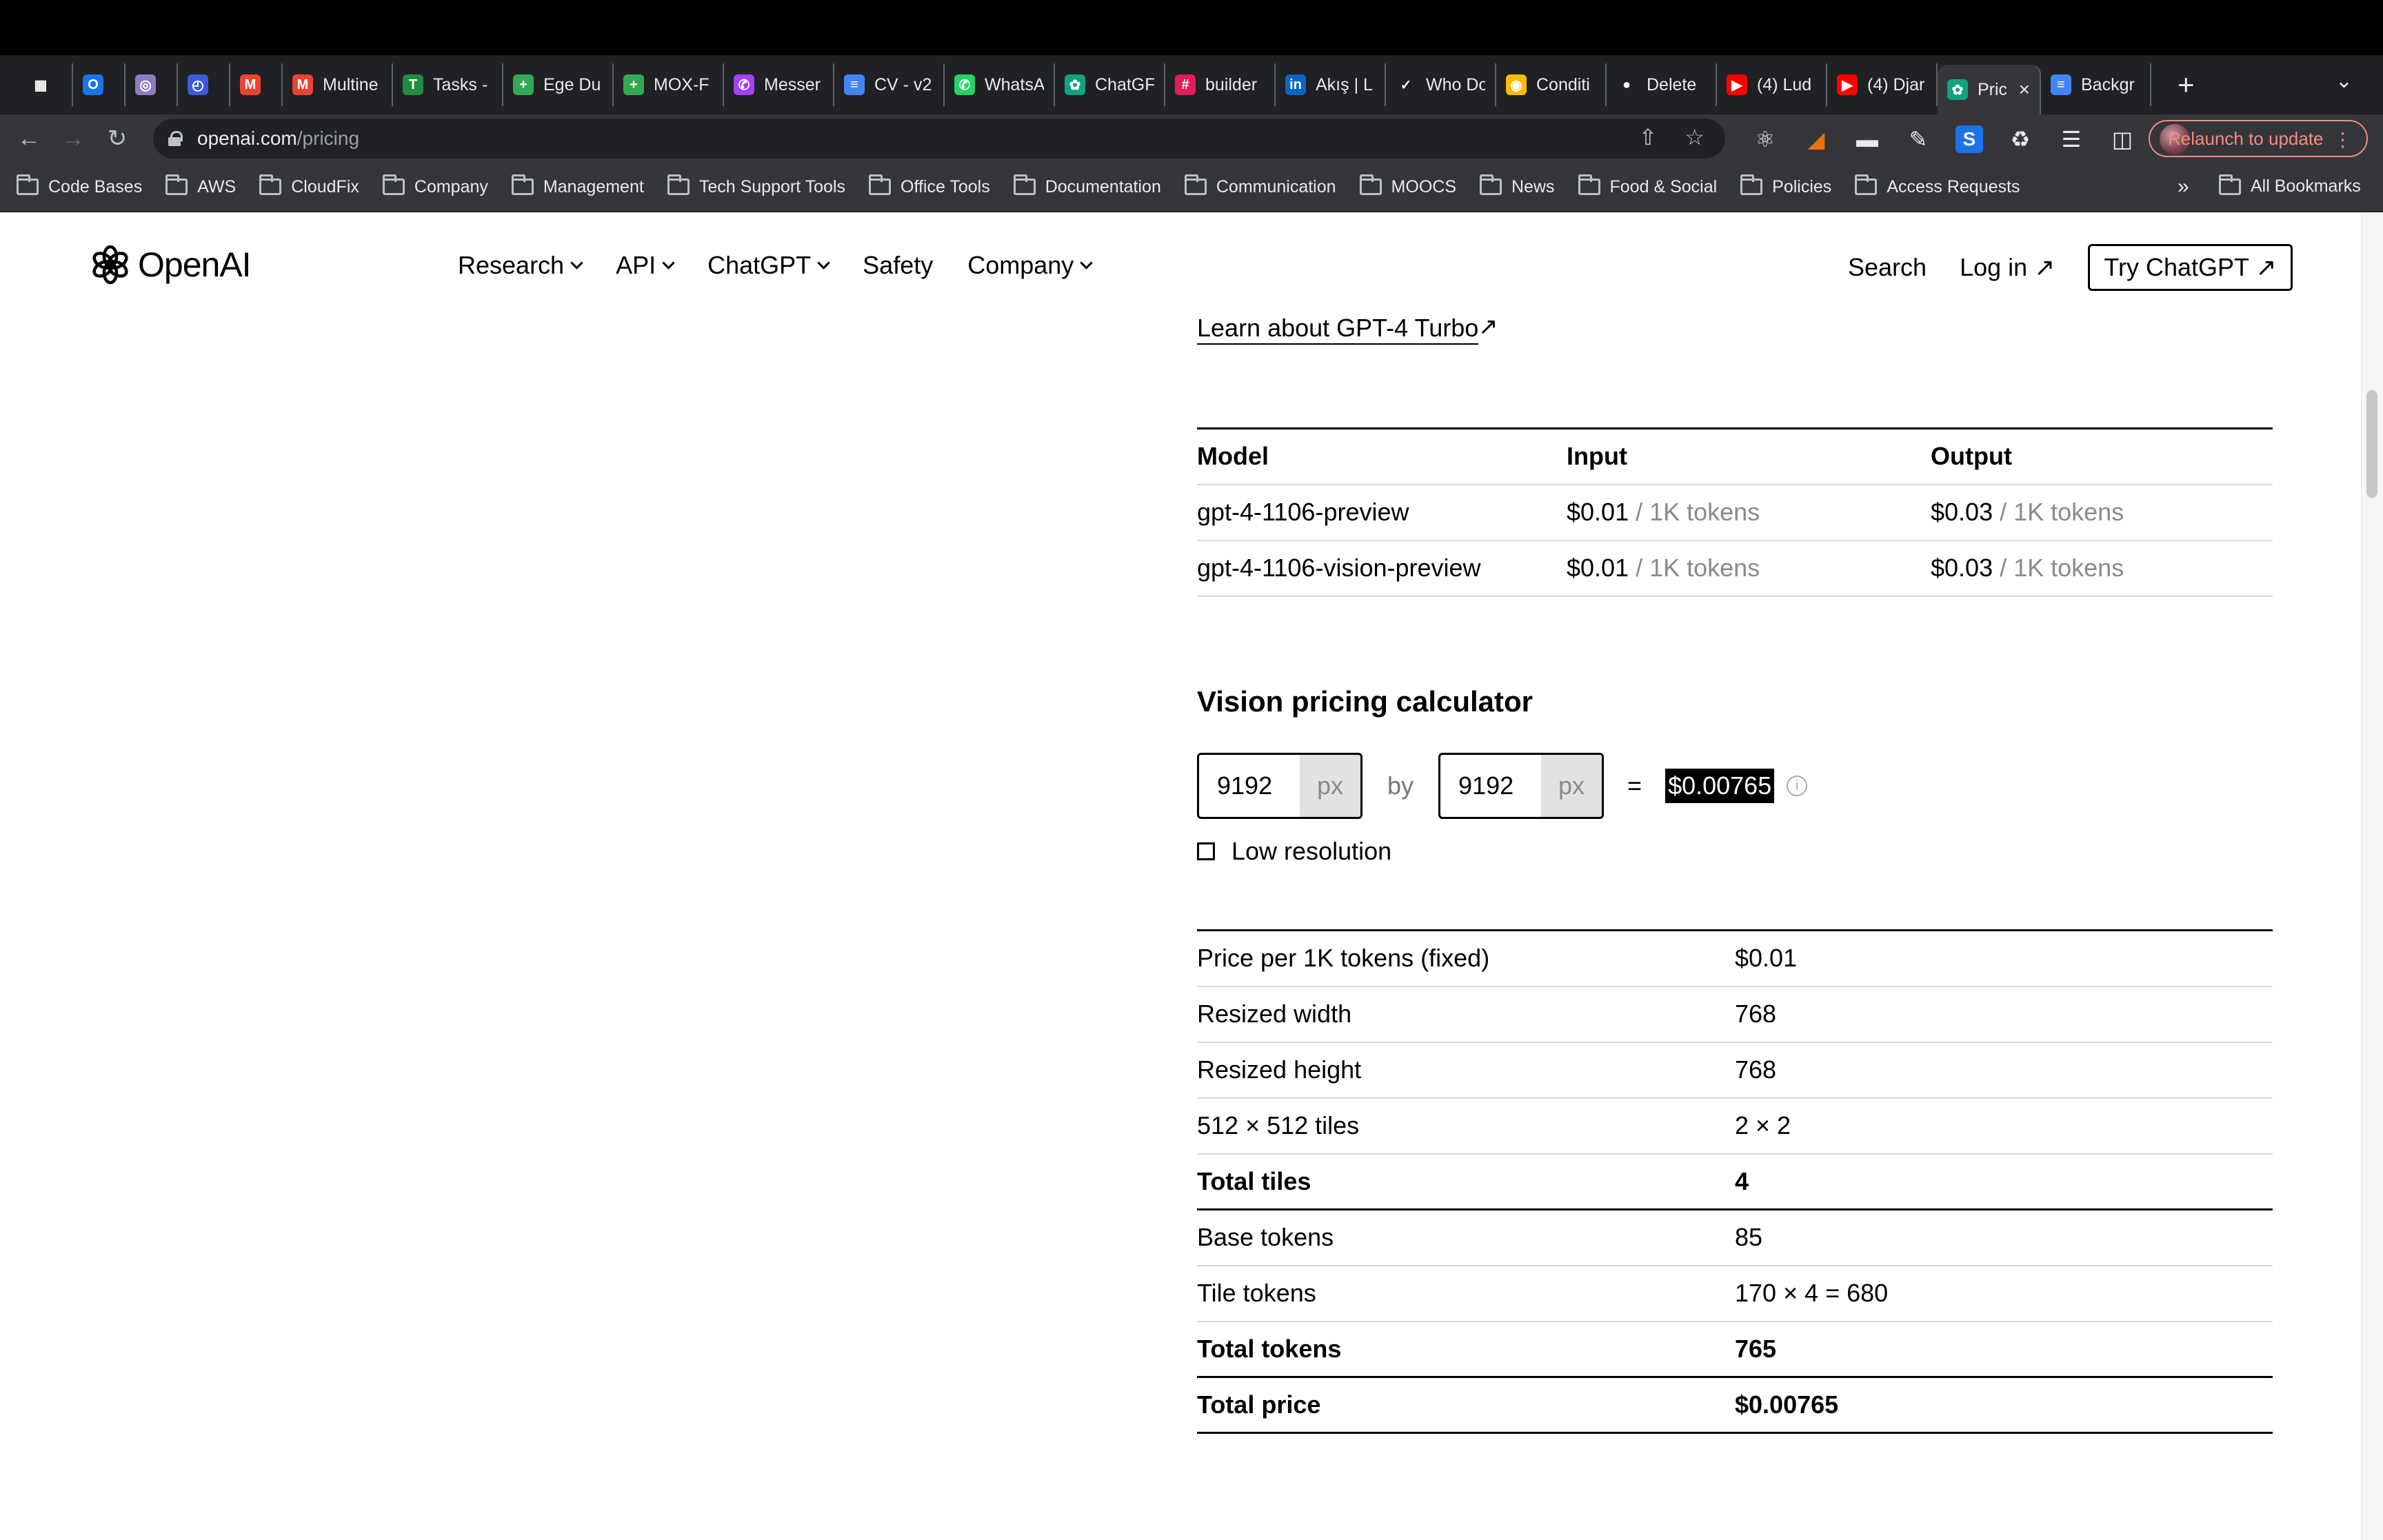 The image size is (2383, 1540). I want to click on height-unit: px, so click(1571, 786).